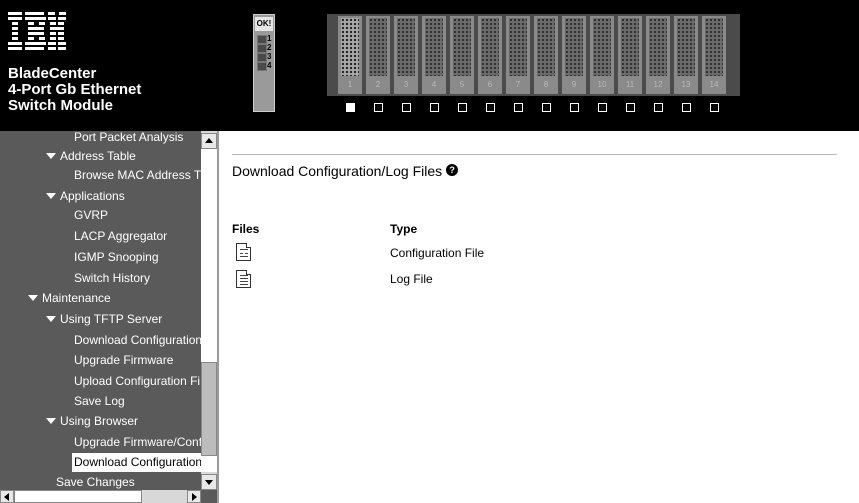 The width and height of the screenshot is (859, 503). What do you see at coordinates (462, 55) in the screenshot?
I see `blade-bay: 5` at bounding box center [462, 55].